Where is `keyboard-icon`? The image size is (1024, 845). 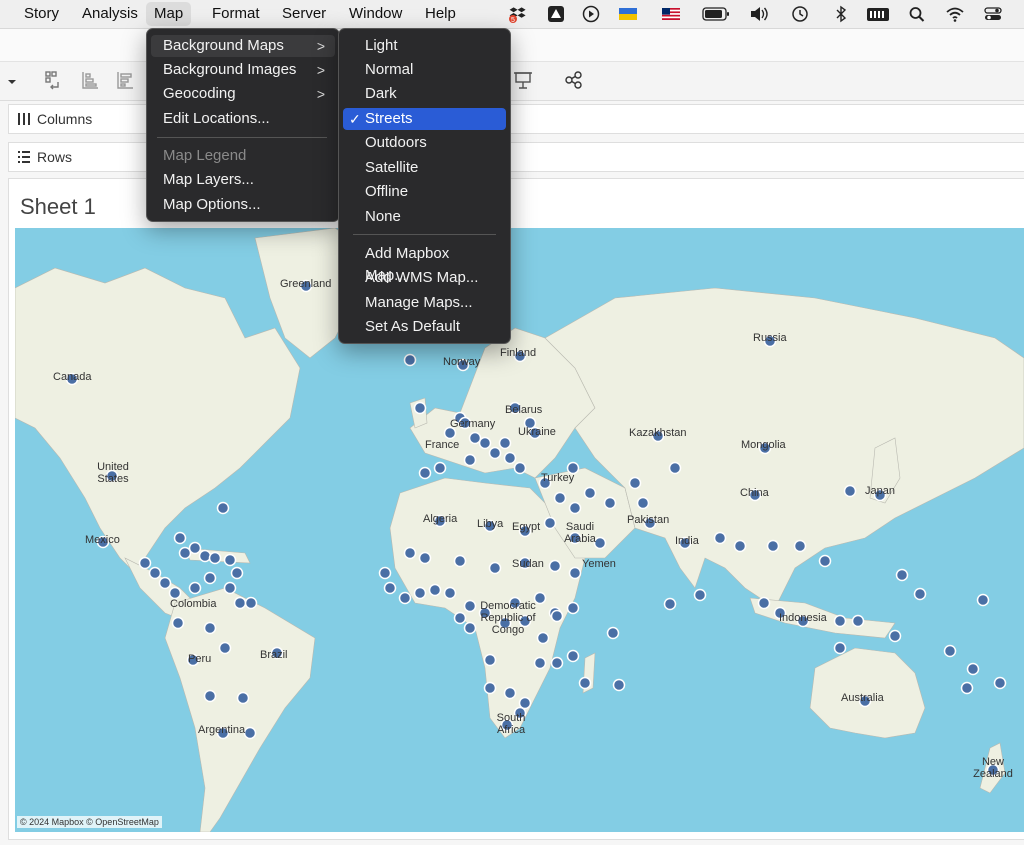
keyboard-icon is located at coordinates (878, 14).